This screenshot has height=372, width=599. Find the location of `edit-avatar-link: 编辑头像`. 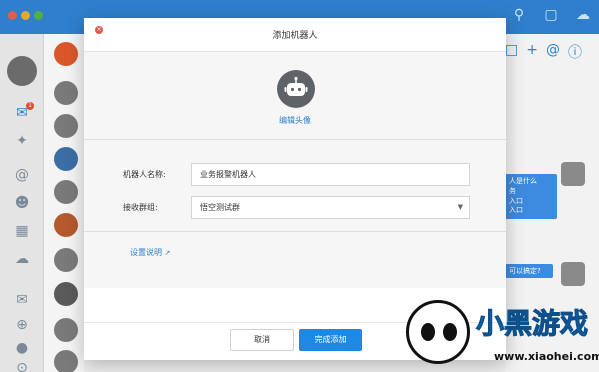

edit-avatar-link: 编辑头像 is located at coordinates (295, 120).